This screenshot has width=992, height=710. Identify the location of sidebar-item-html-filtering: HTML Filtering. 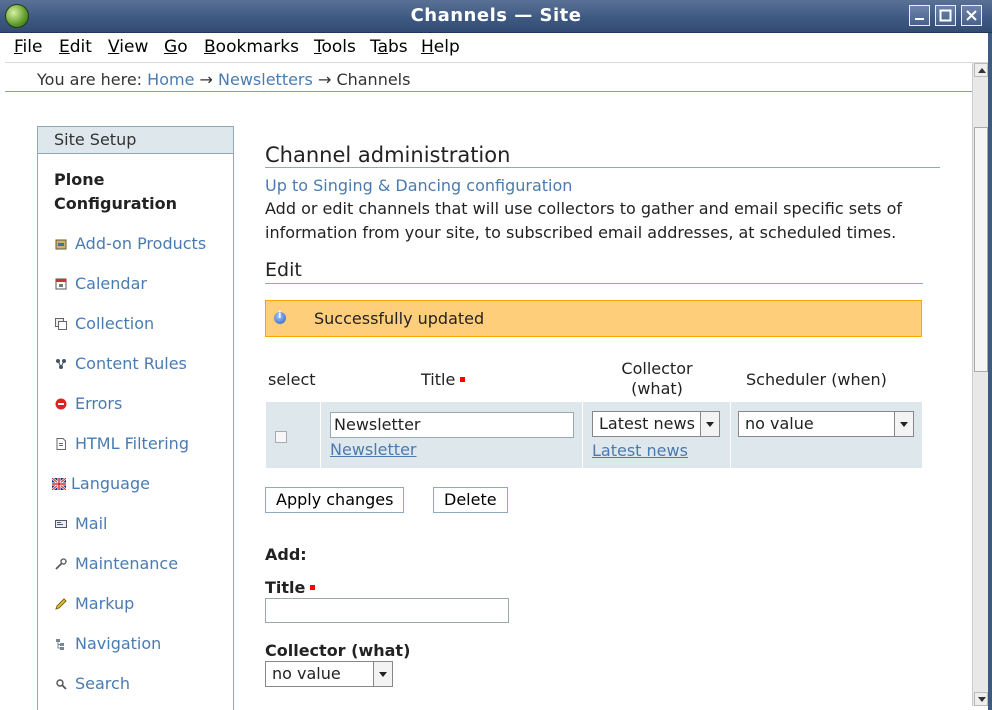
(122, 444).